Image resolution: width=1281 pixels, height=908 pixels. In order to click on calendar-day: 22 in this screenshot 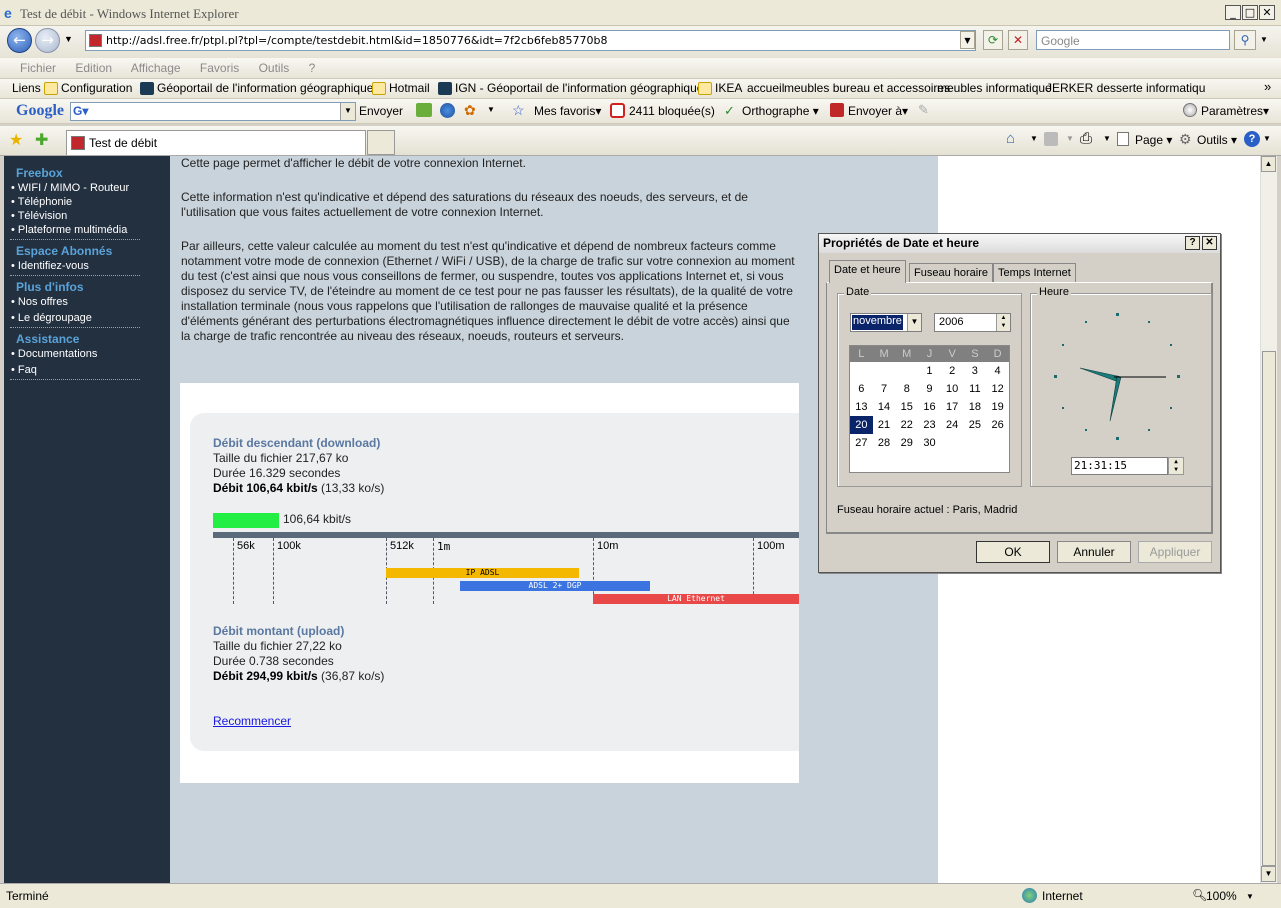, I will do `click(906, 425)`.